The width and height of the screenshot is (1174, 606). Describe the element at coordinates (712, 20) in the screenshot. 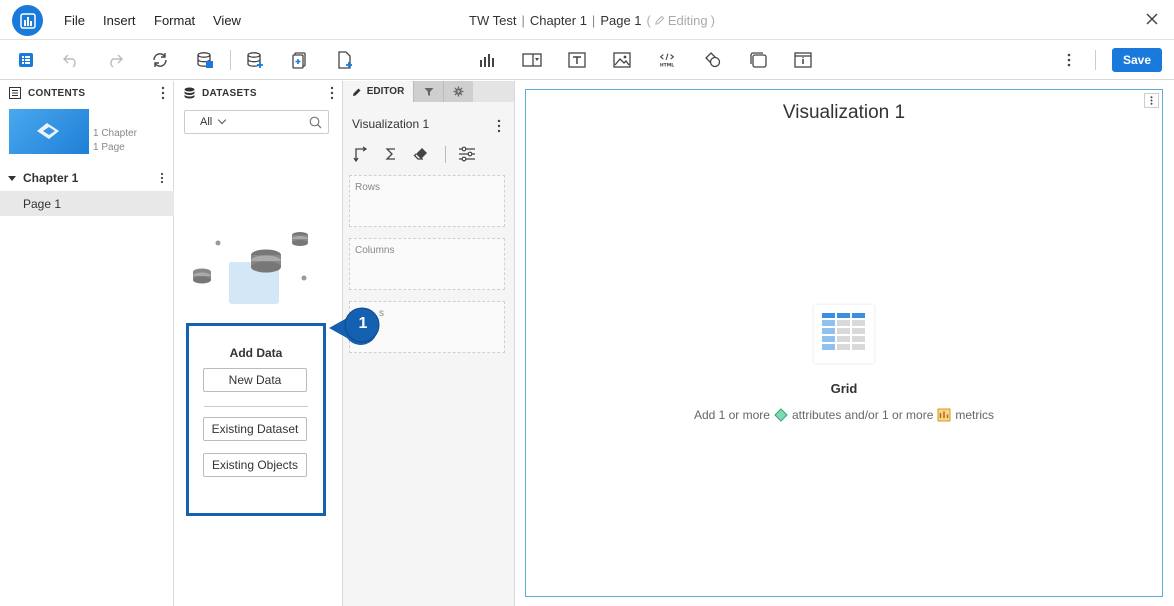

I see `status-close-paren: )` at that location.